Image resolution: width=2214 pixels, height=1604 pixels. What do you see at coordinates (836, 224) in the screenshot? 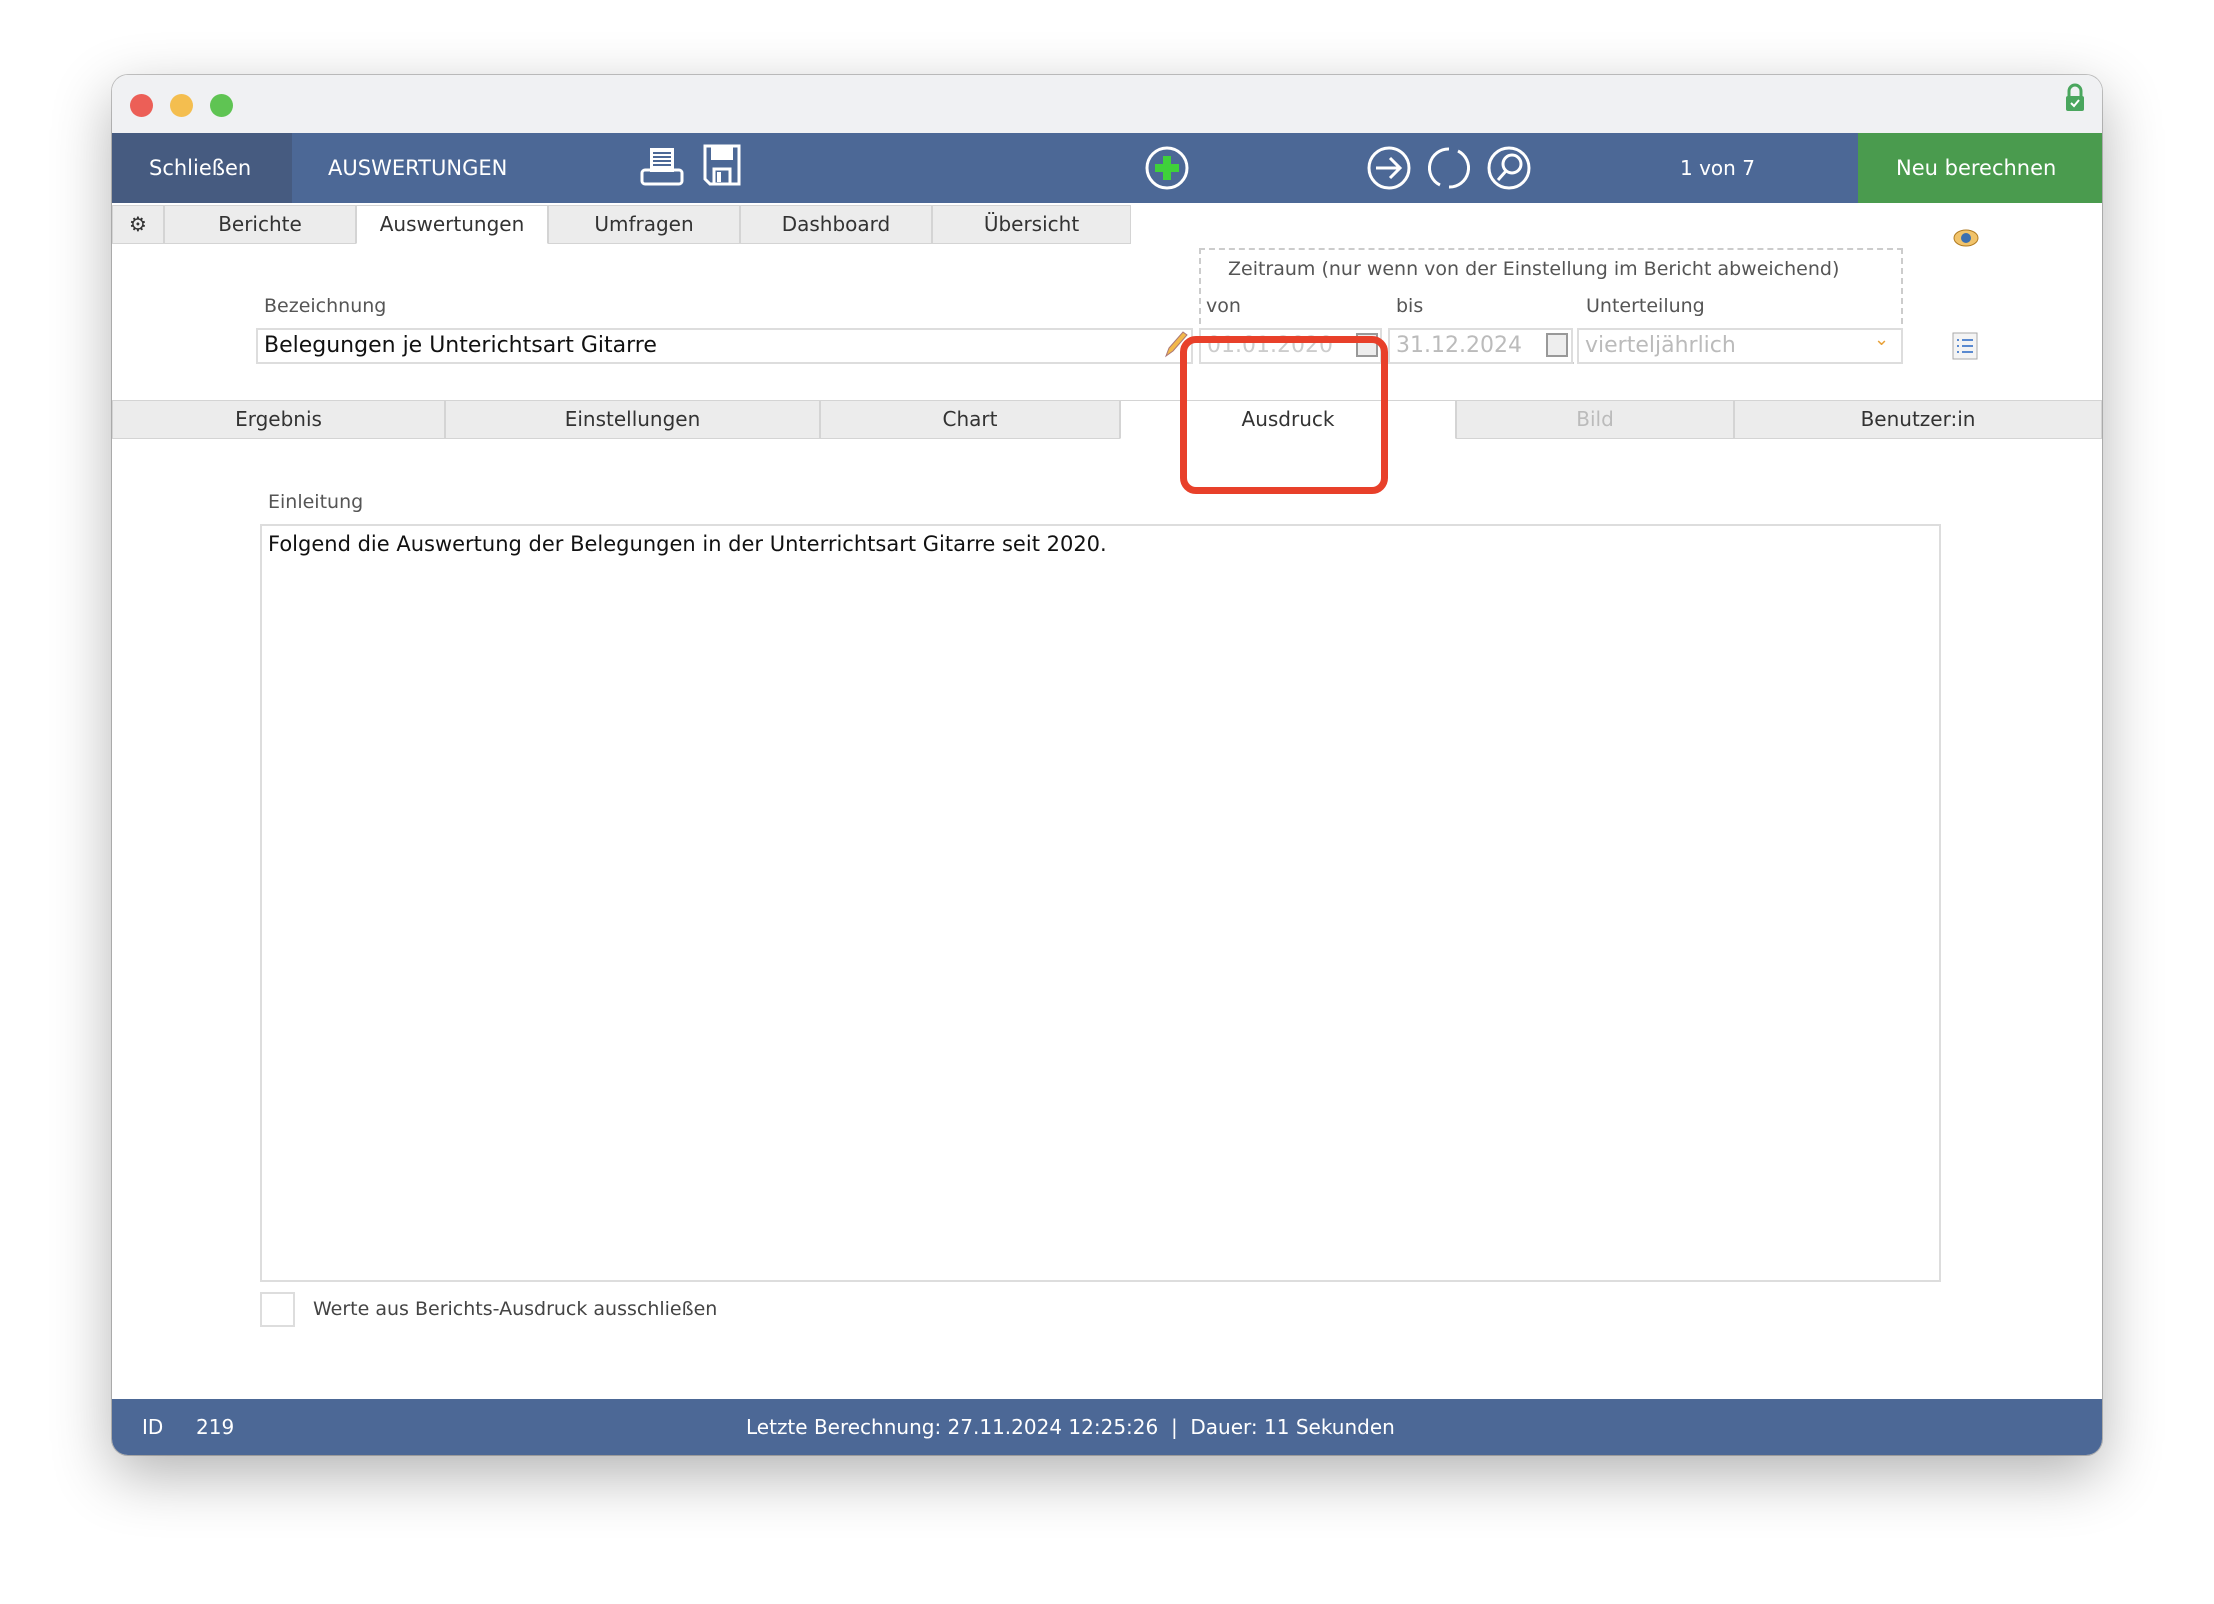
I see `tab-dashboard: Dashboard` at bounding box center [836, 224].